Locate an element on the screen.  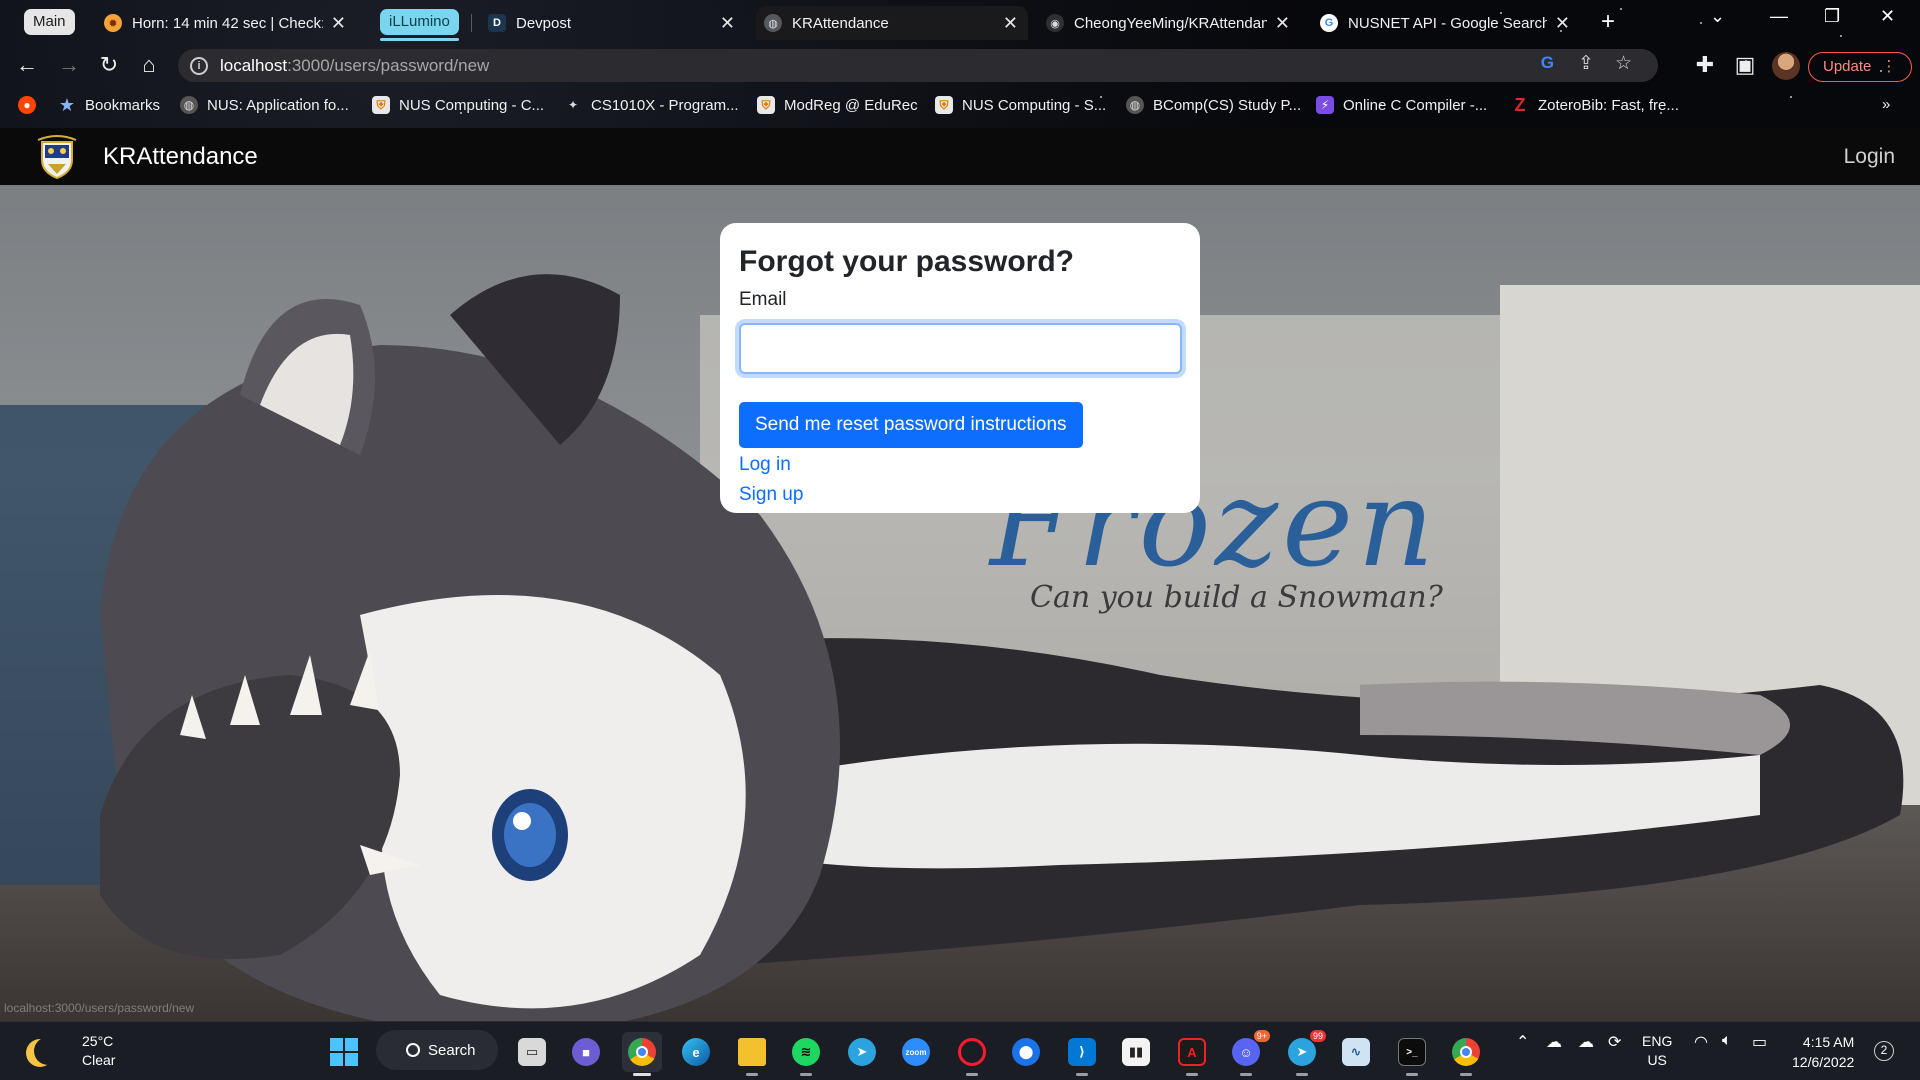
chrome-profile-button is located at coordinates (1466, 1054).